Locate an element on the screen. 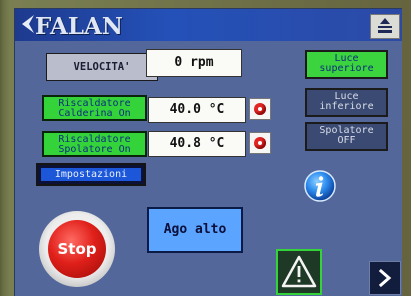 The width and height of the screenshot is (411, 296). impostazioni-button: Impostazioni is located at coordinates (91, 174).